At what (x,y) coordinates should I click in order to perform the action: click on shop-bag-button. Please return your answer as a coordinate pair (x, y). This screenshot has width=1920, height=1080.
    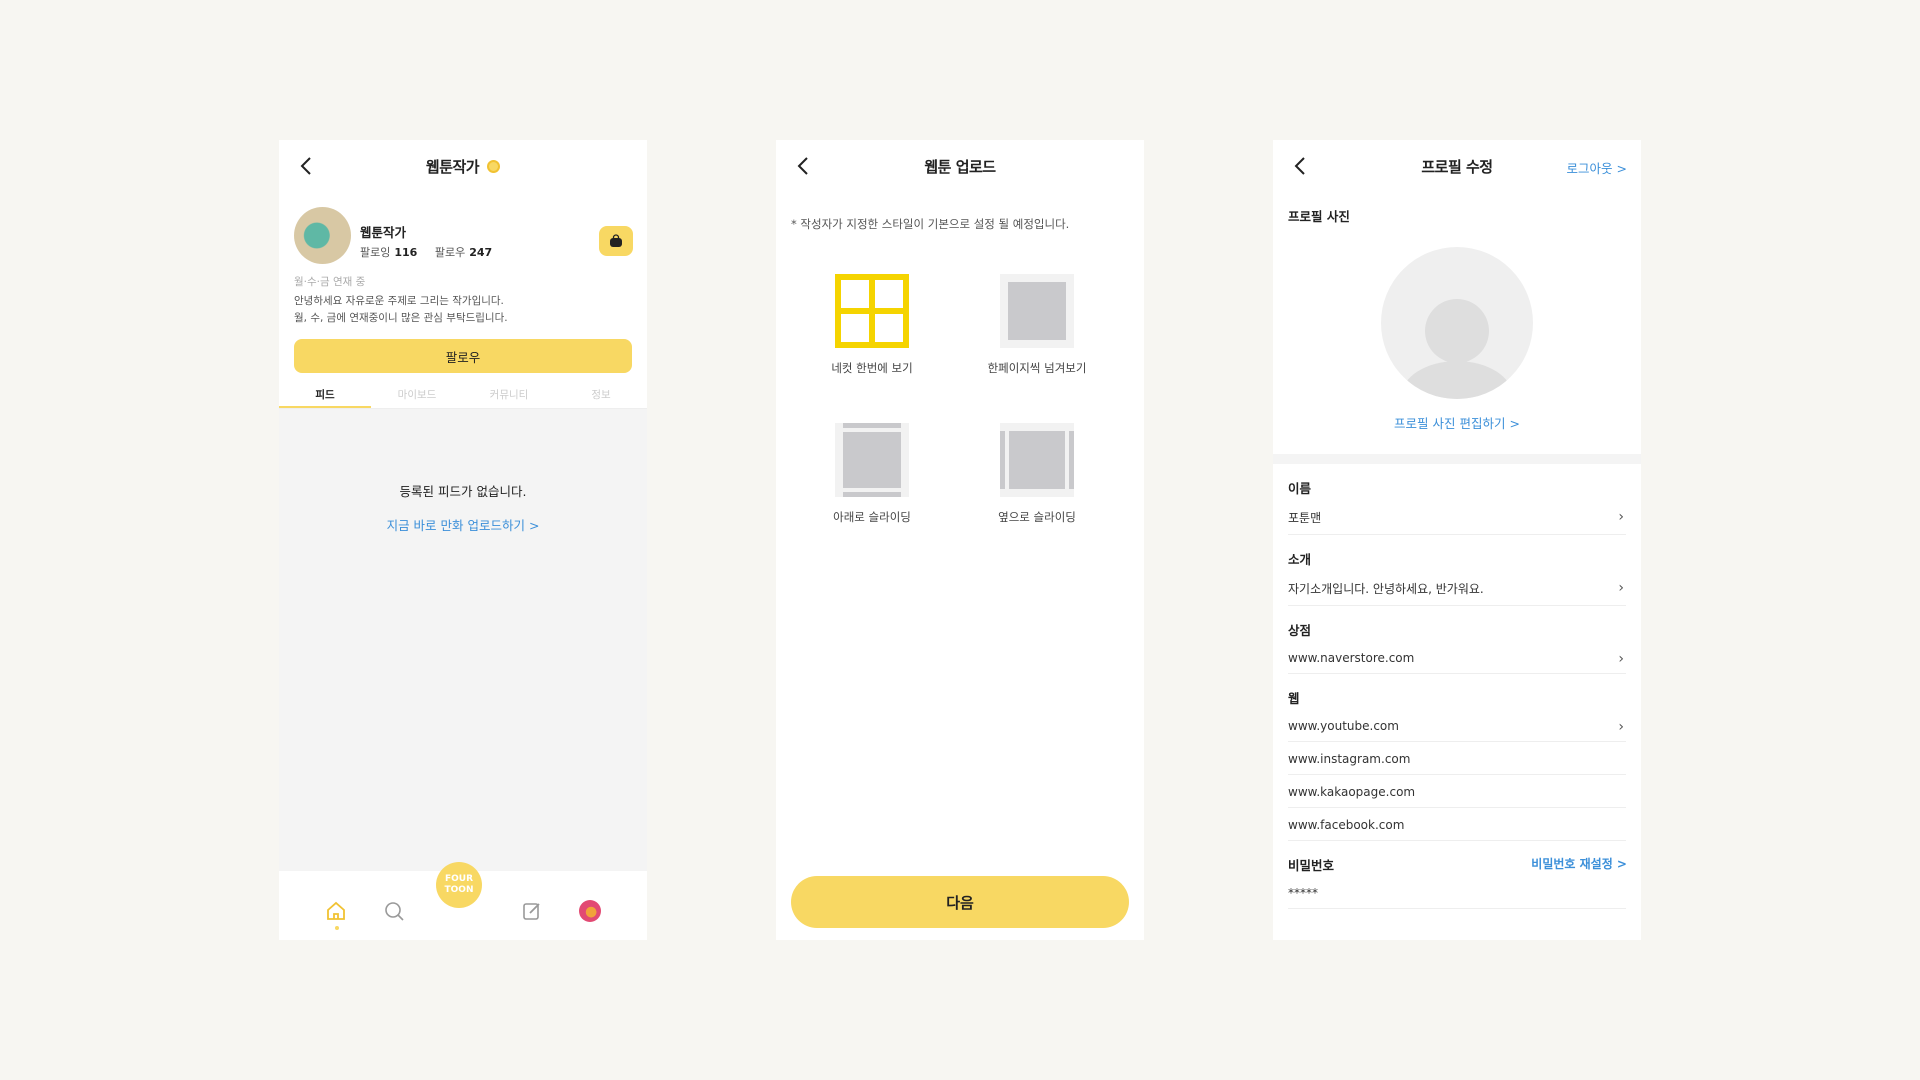
    Looking at the image, I should click on (616, 241).